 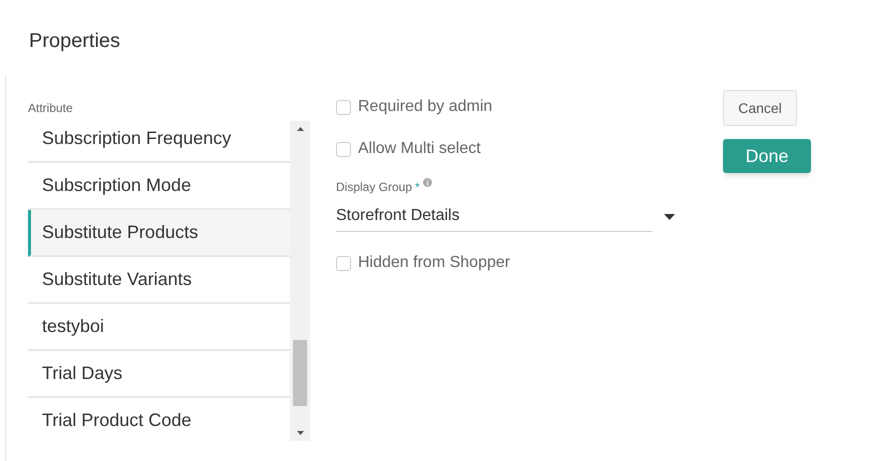 What do you see at coordinates (434, 263) in the screenshot?
I see `checkbox-label: Hidden from Shopper` at bounding box center [434, 263].